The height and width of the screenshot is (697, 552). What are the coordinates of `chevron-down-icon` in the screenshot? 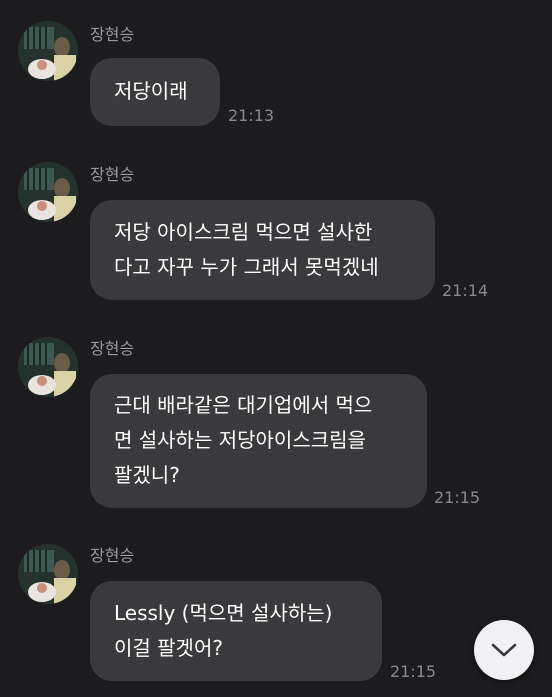 It's located at (504, 650).